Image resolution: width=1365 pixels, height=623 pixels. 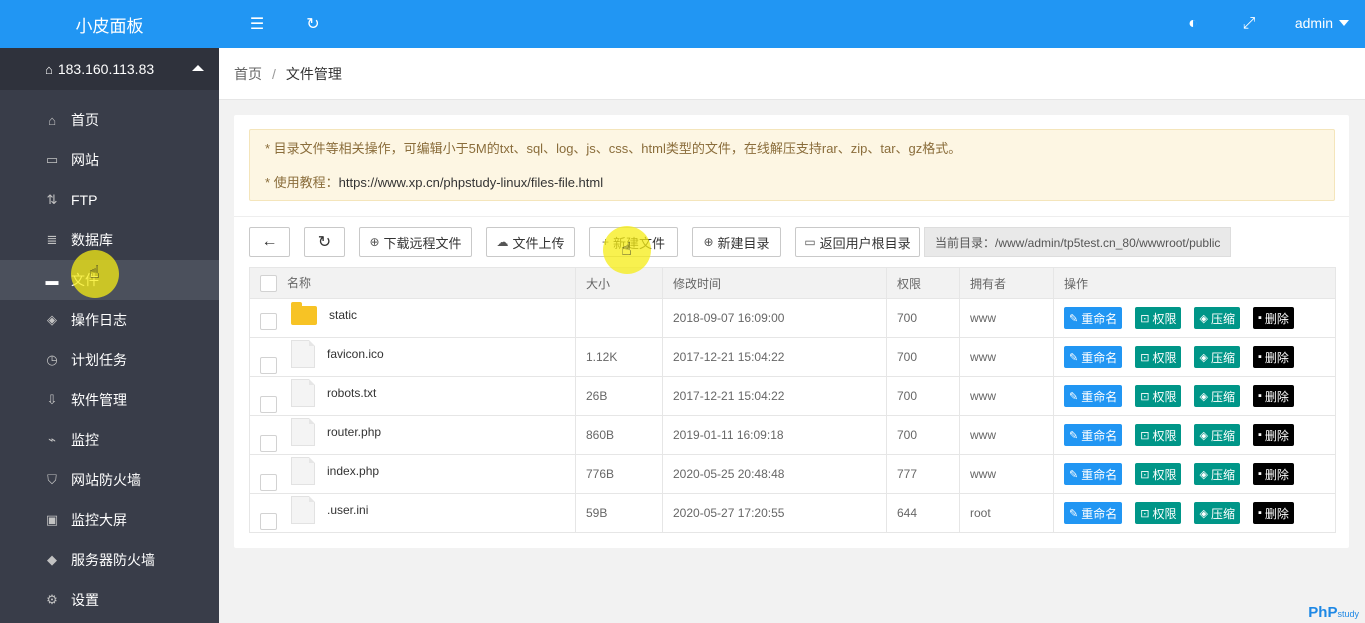 I want to click on file-name-wrap: static, so click(x=324, y=313).